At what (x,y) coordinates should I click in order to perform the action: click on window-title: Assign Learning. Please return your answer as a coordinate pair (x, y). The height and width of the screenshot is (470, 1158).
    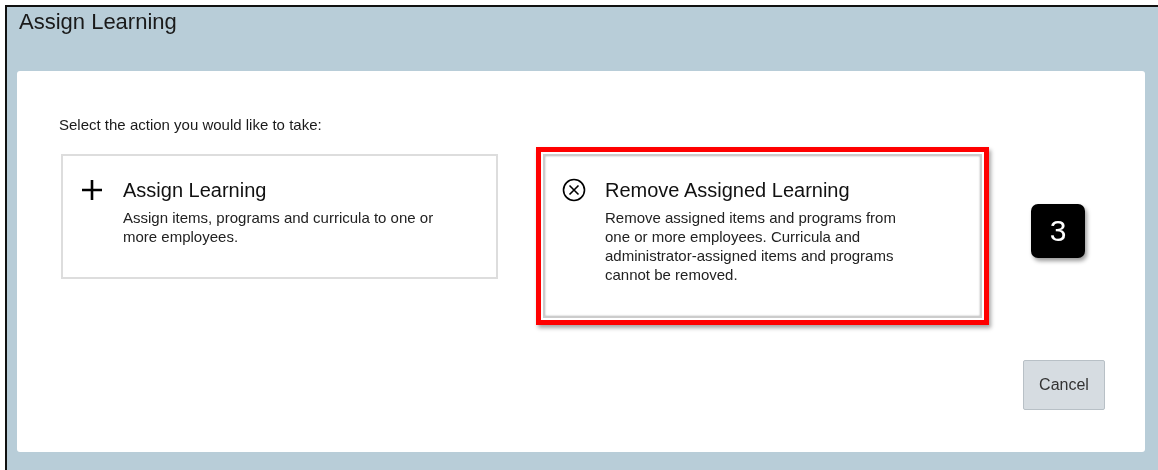
    Looking at the image, I should click on (98, 21).